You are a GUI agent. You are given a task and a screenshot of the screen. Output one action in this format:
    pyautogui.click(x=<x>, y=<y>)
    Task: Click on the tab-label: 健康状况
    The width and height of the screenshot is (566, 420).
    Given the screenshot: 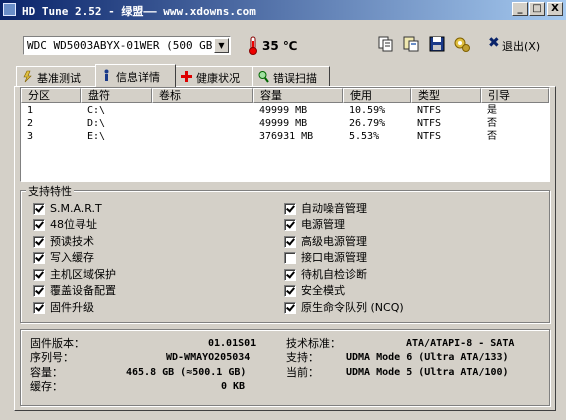 What is the action you would take?
    pyautogui.click(x=218, y=78)
    